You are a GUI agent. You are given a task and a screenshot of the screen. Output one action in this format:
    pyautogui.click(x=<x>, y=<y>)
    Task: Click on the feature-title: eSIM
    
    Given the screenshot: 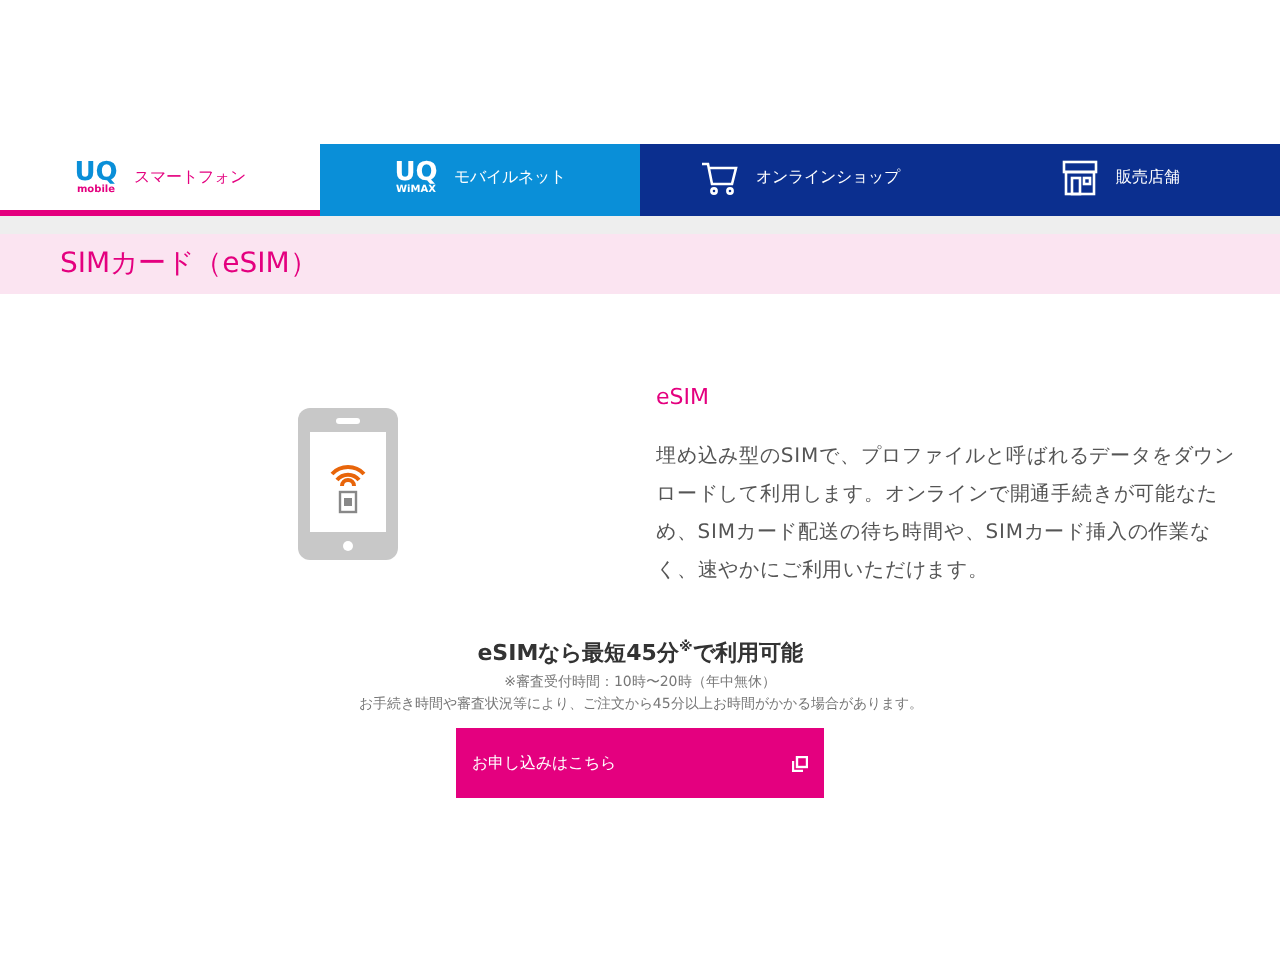 What is the action you would take?
    pyautogui.click(x=683, y=397)
    